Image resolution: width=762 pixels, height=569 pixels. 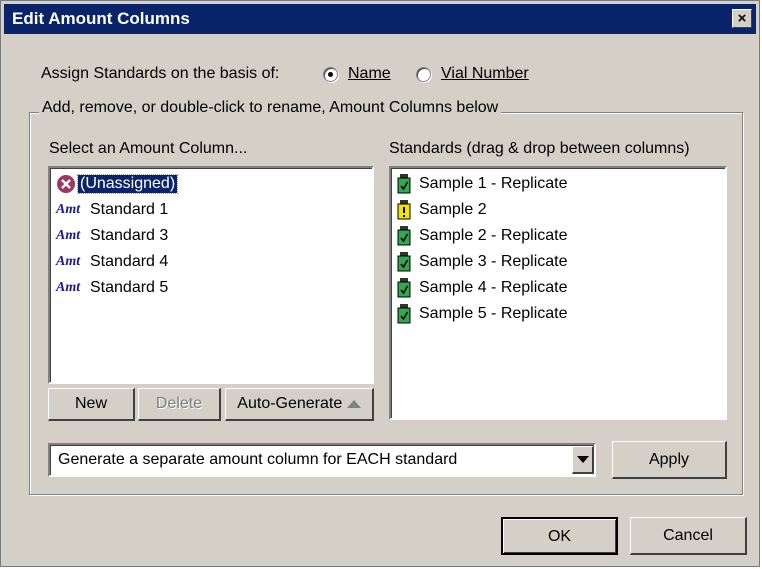 What do you see at coordinates (688, 536) in the screenshot?
I see `cancel-button: Cancel` at bounding box center [688, 536].